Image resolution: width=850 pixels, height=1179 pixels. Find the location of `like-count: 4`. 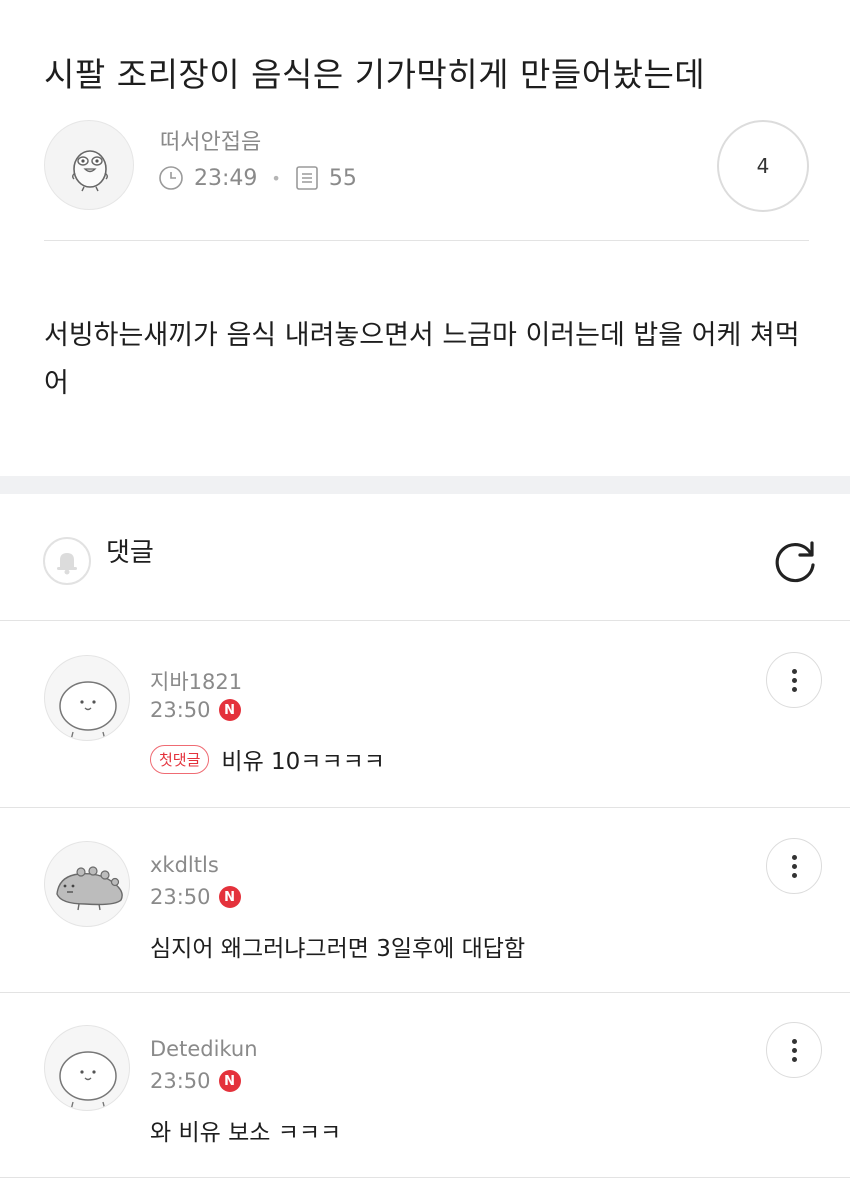

like-count: 4 is located at coordinates (763, 166).